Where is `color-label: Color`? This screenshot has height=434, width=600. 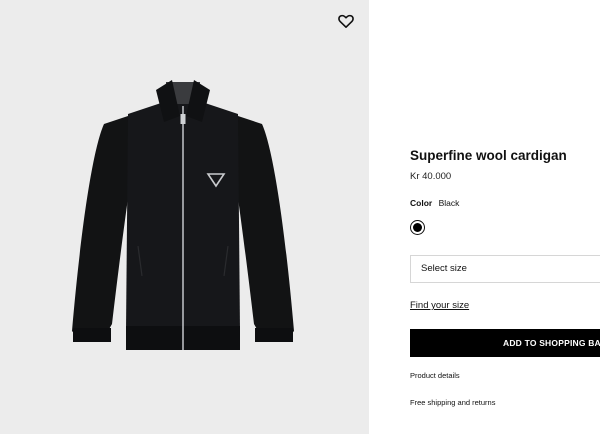
color-label: Color is located at coordinates (421, 203).